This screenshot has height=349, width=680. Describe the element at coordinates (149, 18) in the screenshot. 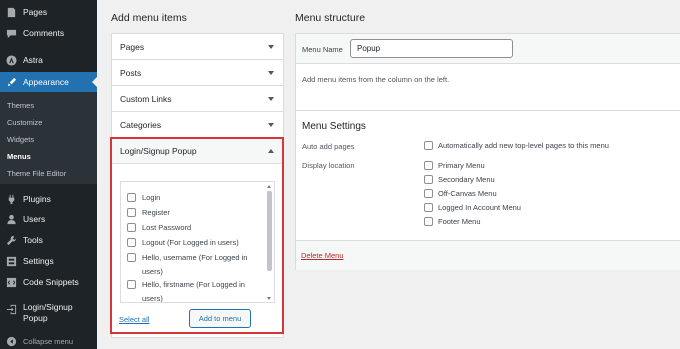

I see `add-menu-items-heading: Add menu items` at that location.